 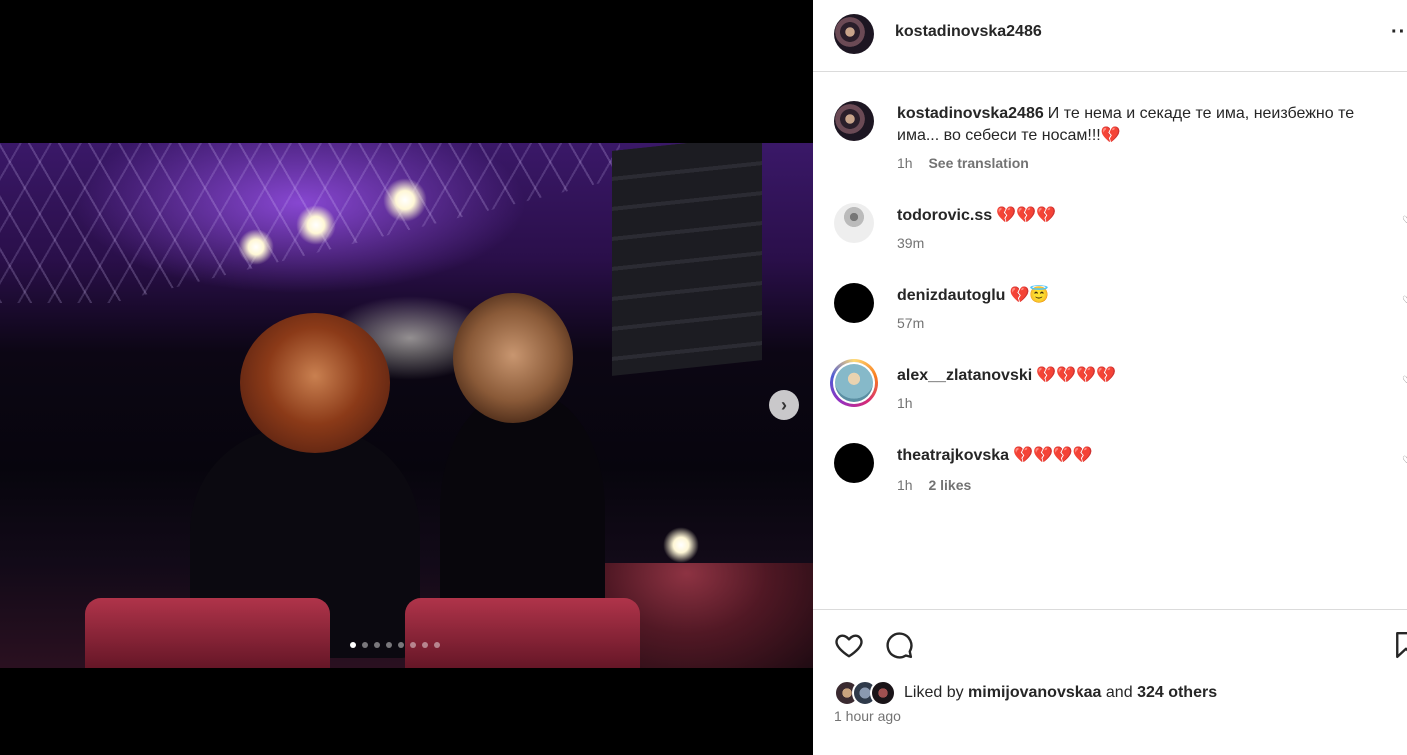 What do you see at coordinates (854, 383) in the screenshot?
I see `commenter-avatar-story-ring` at bounding box center [854, 383].